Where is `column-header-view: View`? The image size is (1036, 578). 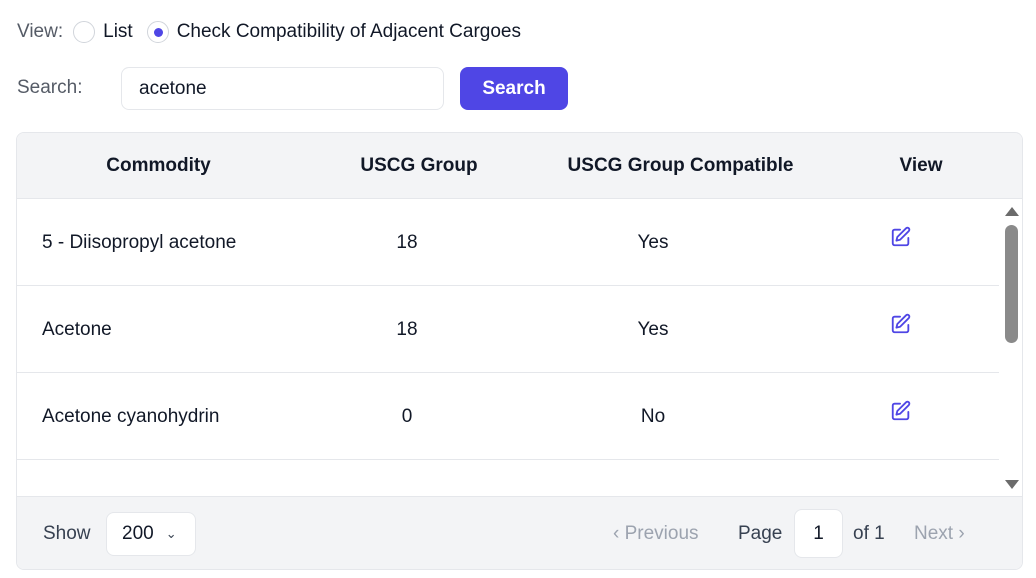
column-header-view: View is located at coordinates (921, 165).